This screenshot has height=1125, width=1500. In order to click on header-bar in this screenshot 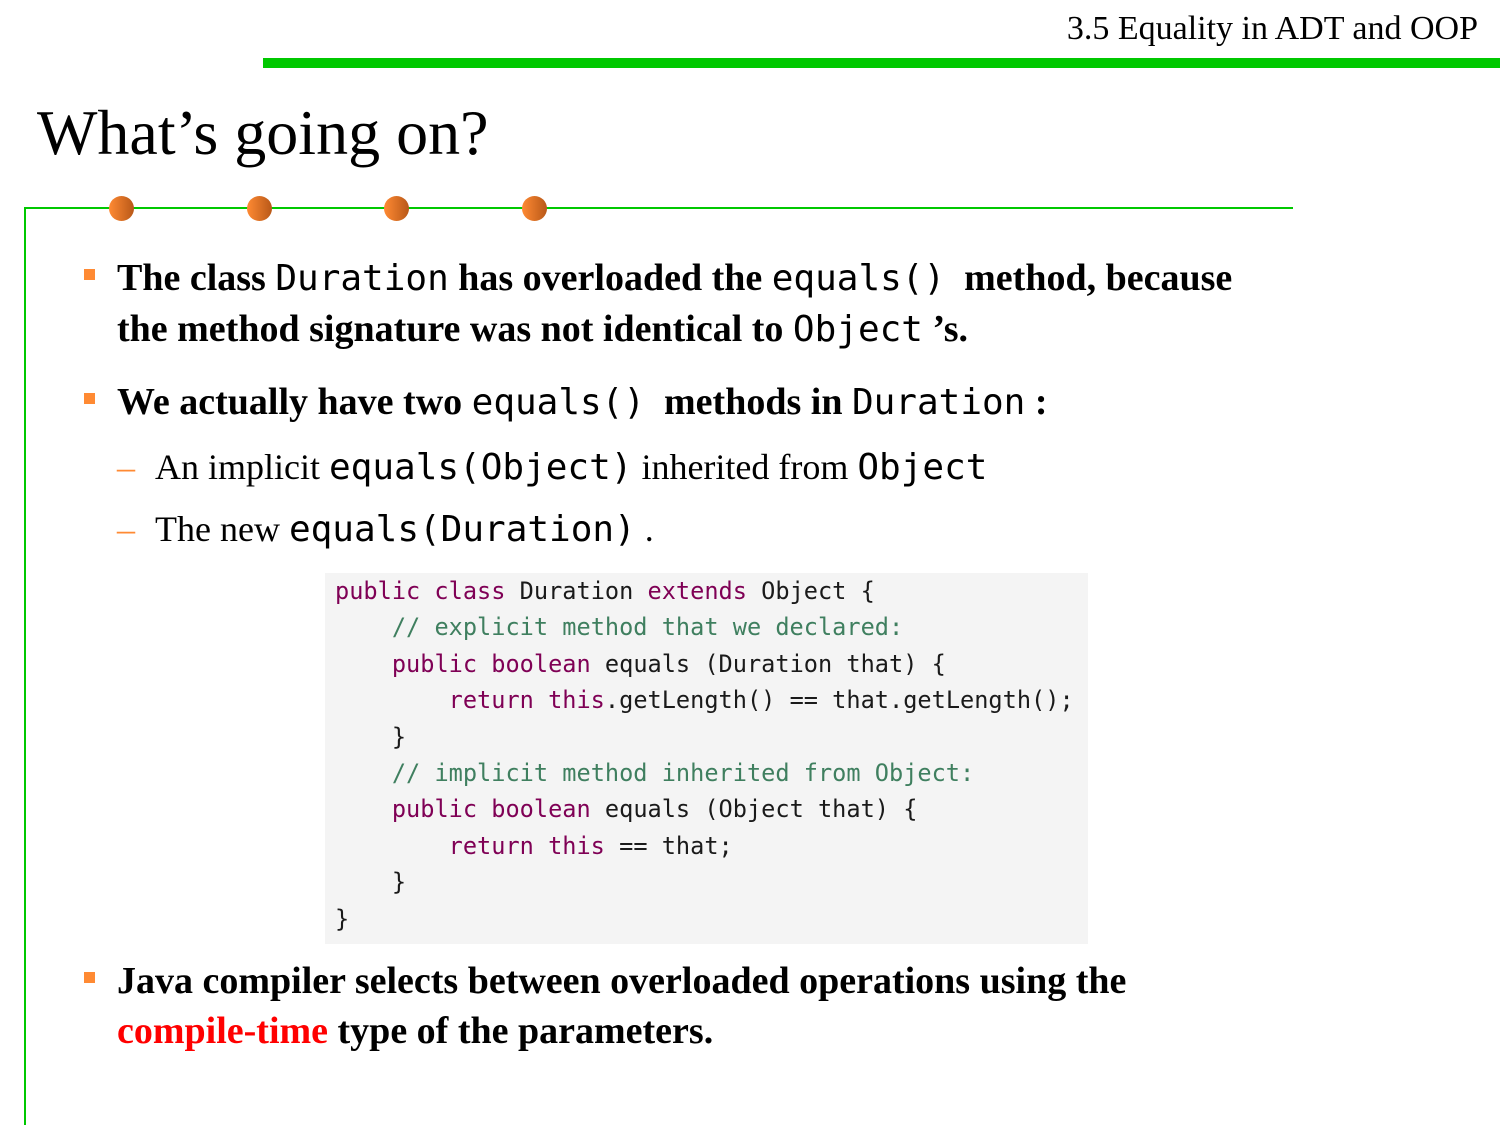, I will do `click(881, 63)`.